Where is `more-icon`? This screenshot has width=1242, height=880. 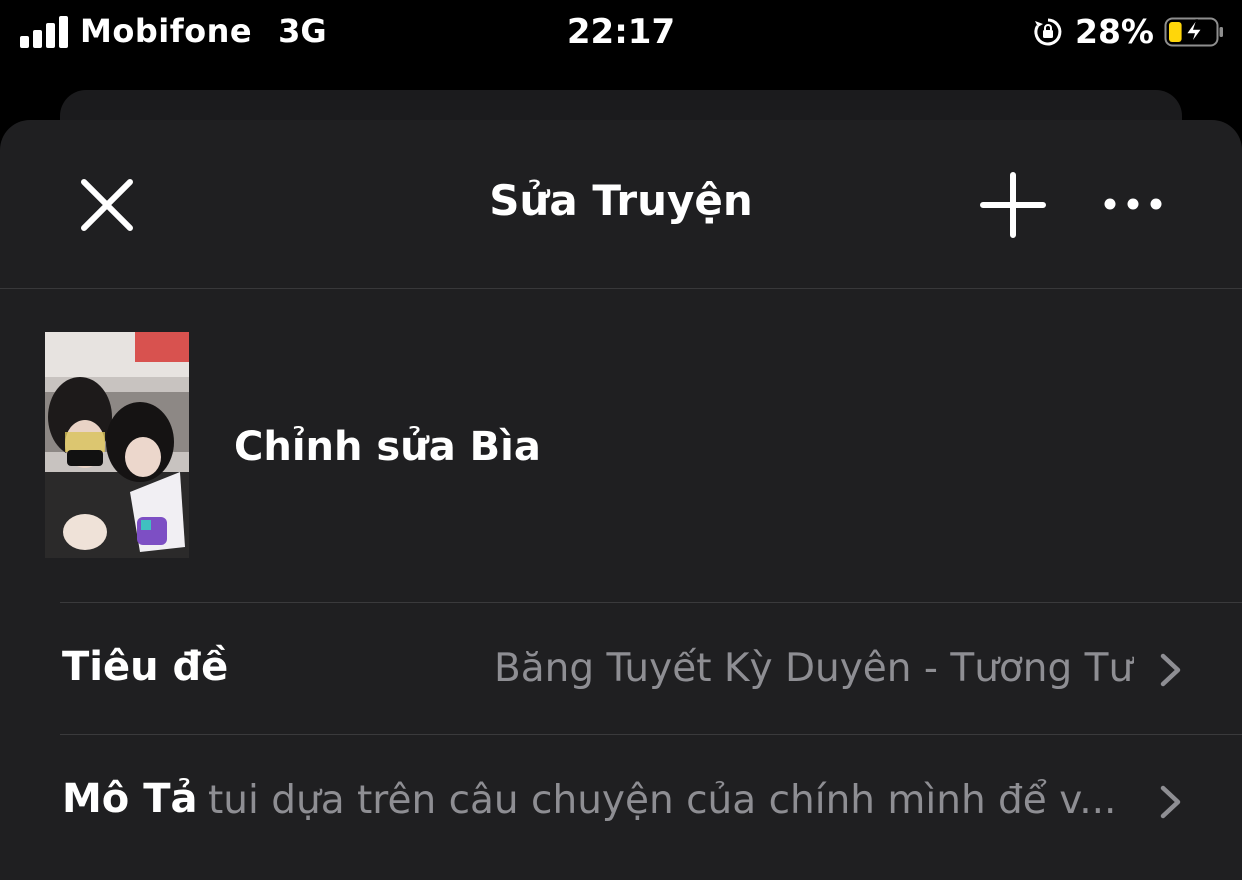
more-icon is located at coordinates (1133, 204).